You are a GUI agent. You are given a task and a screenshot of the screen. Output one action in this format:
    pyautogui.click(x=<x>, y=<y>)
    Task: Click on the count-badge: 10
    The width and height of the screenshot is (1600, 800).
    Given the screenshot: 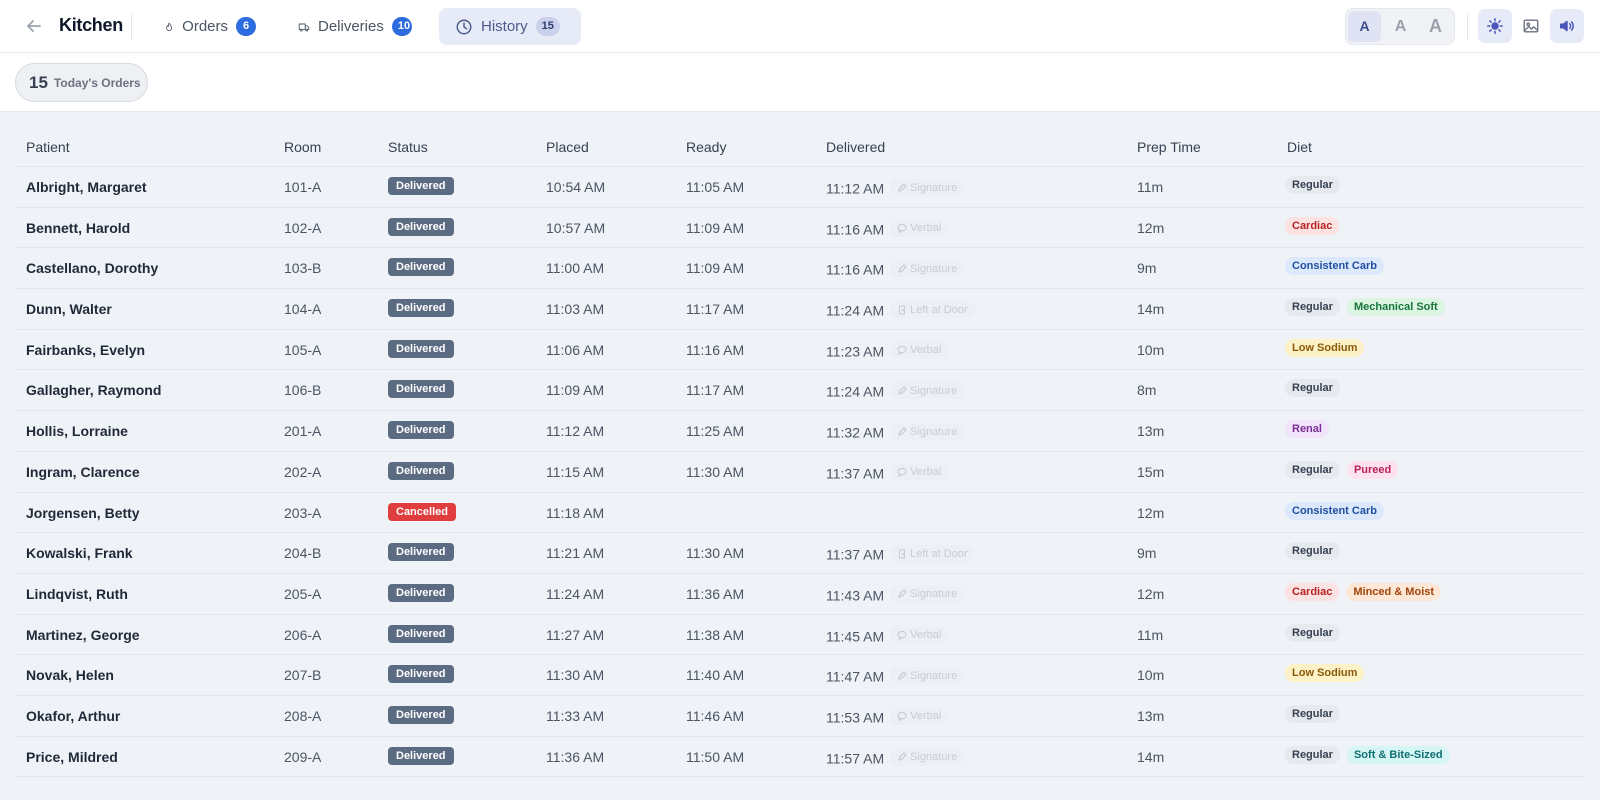 What is the action you would take?
    pyautogui.click(x=401, y=26)
    